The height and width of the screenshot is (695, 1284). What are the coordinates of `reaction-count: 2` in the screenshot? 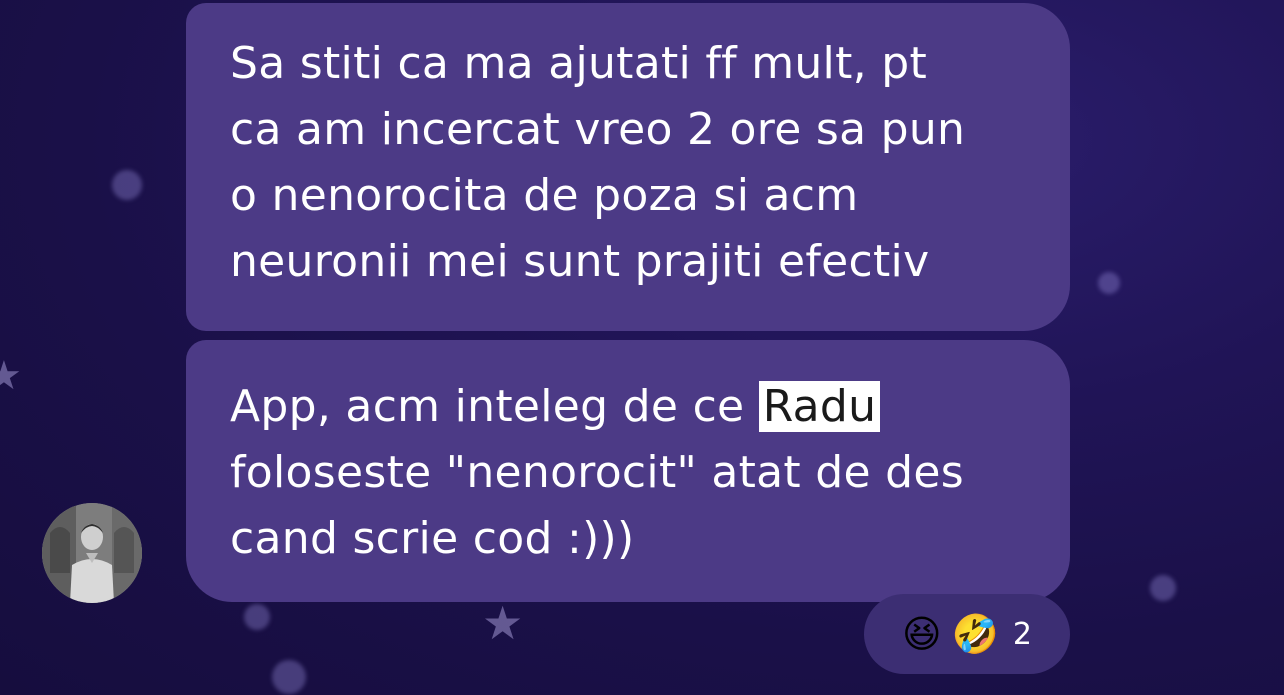 It's located at (1022, 634).